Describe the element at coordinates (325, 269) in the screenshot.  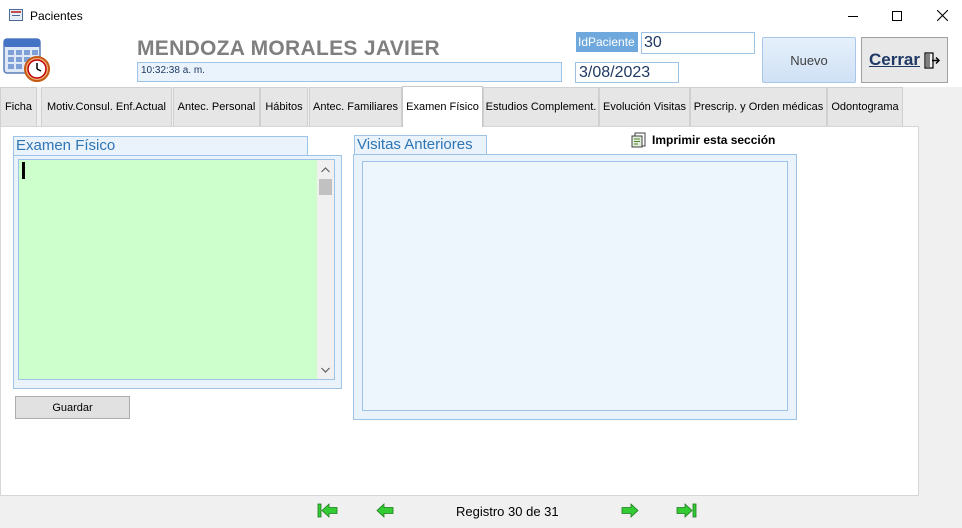
I see `examen-fisico-scrollbar` at that location.